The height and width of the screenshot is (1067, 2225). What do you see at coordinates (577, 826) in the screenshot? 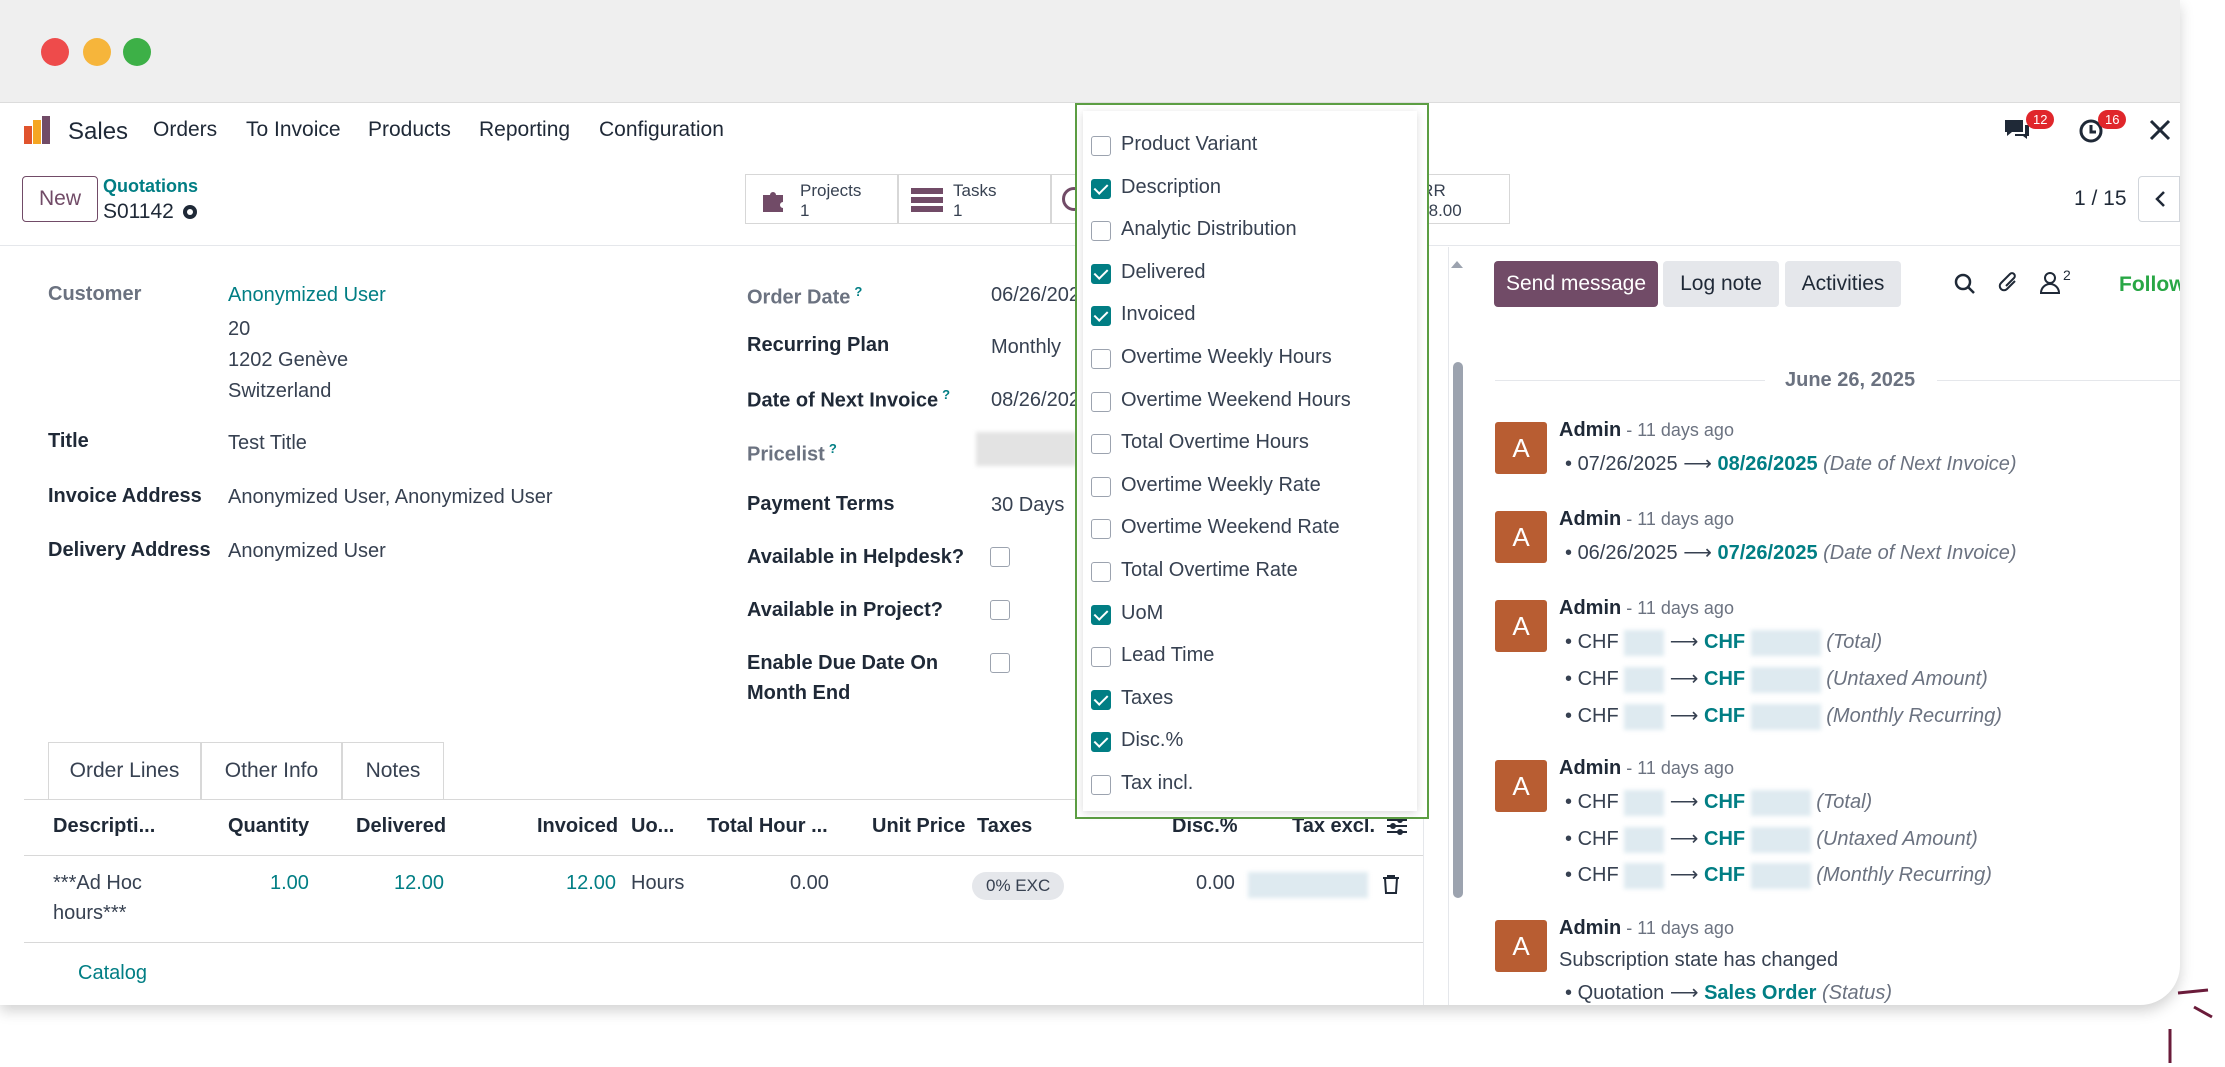
I see `col-invoiced: Invoiced` at bounding box center [577, 826].